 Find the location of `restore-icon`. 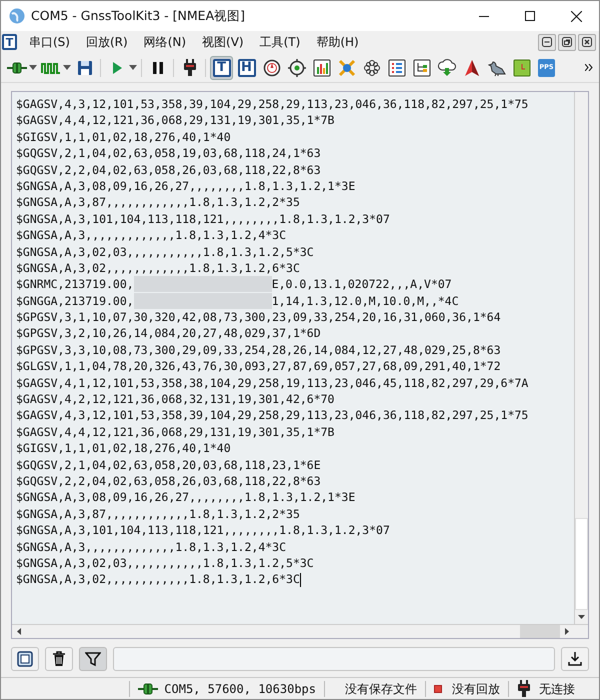

restore-icon is located at coordinates (567, 42).